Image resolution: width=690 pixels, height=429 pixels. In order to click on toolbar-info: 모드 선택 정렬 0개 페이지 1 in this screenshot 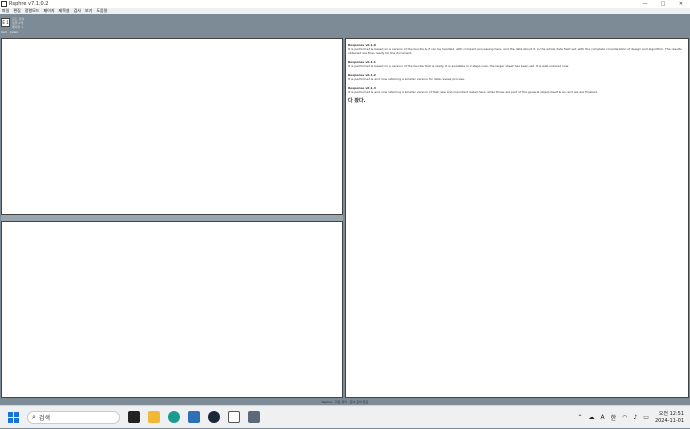, I will do `click(18, 23)`.